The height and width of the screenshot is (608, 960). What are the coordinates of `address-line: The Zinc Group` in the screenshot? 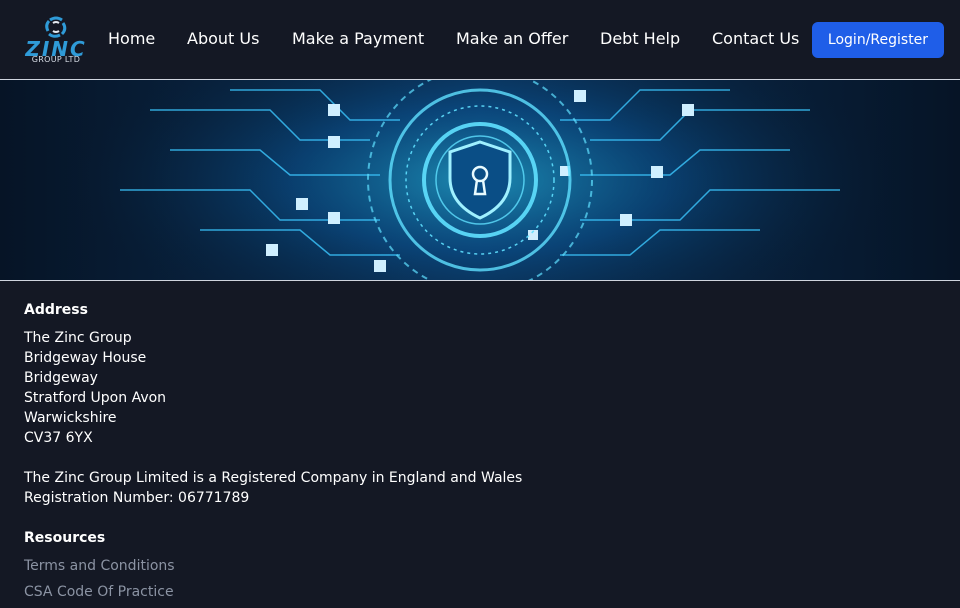 It's located at (78, 338).